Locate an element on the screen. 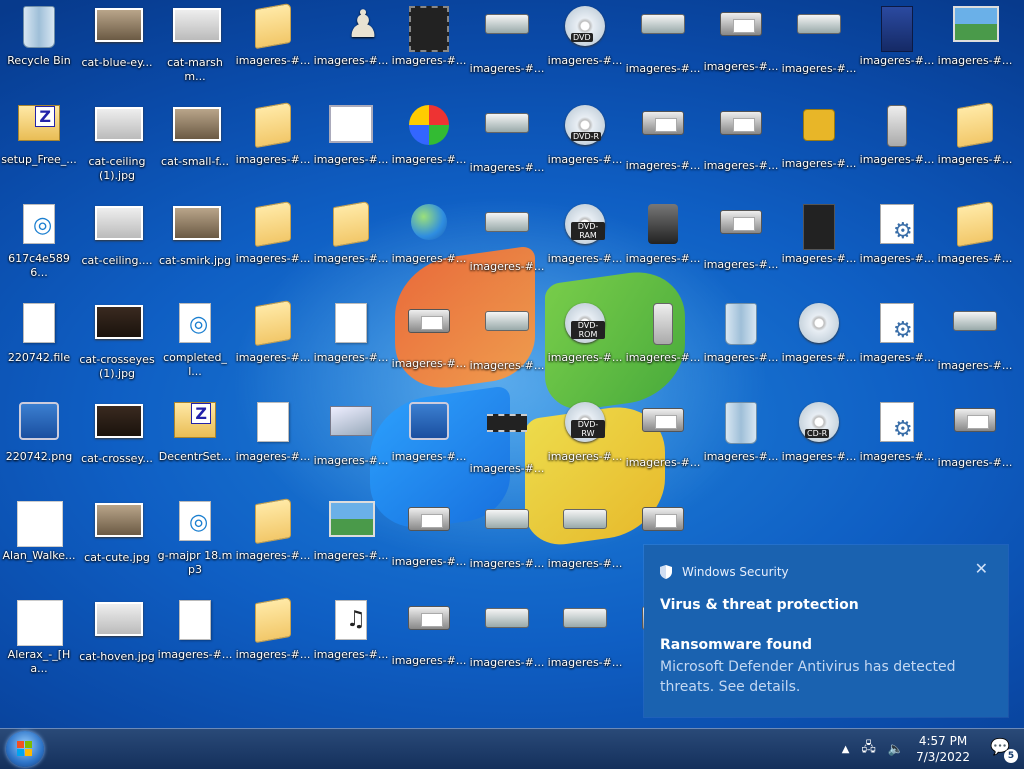 This screenshot has width=1024, height=769. desktop-icon: cat-ceiling (1).jpg is located at coordinates (117, 145).